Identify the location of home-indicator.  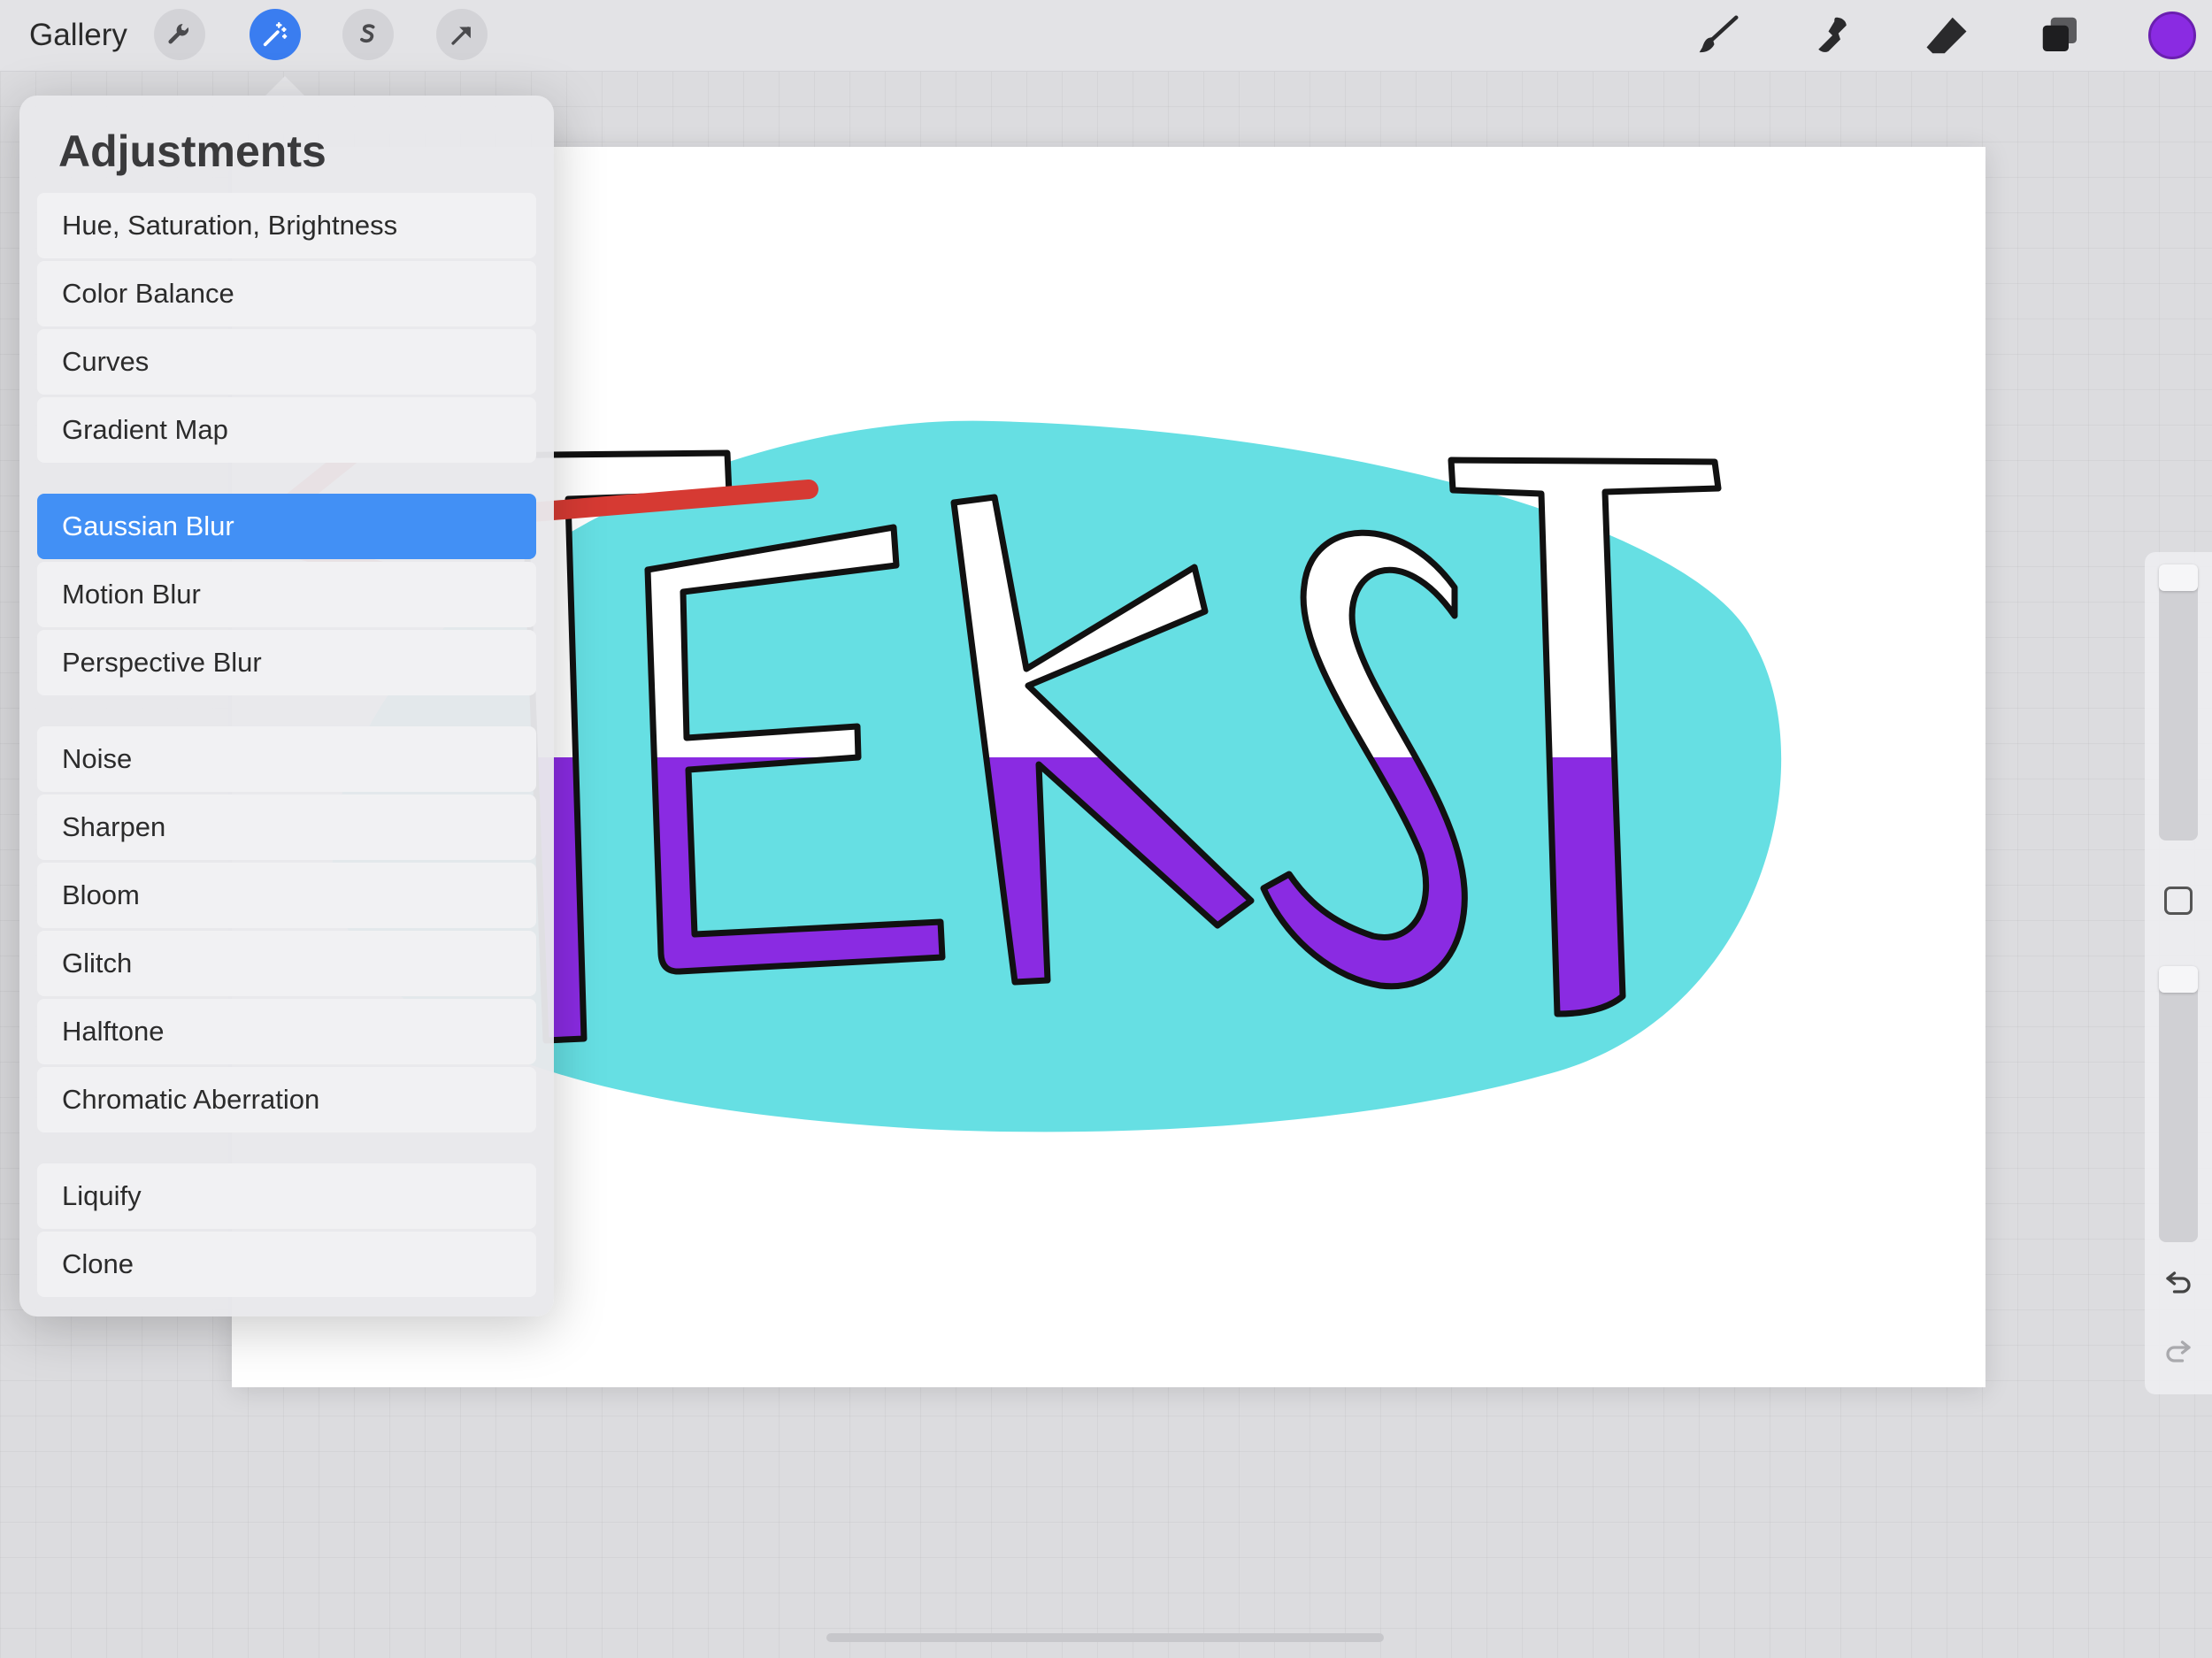
(1105, 1638).